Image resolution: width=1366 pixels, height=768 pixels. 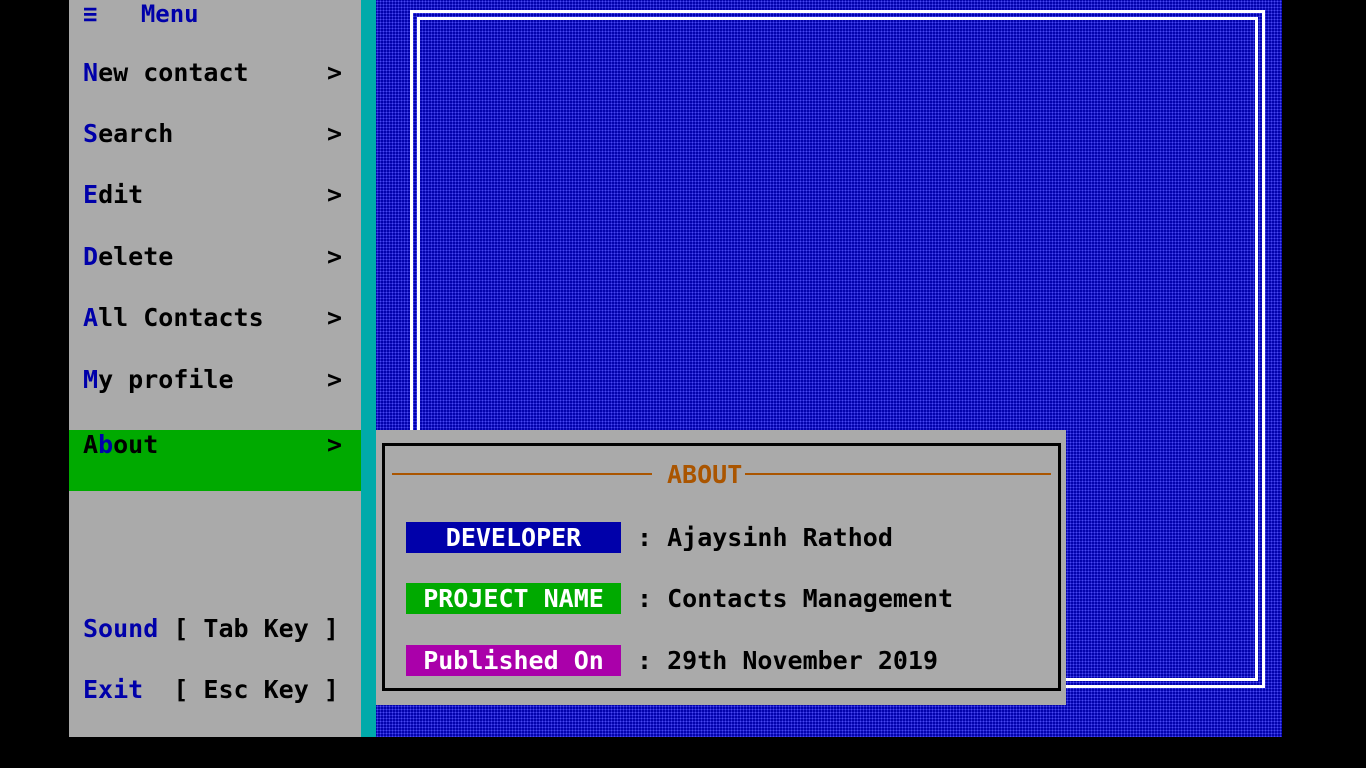 I want to click on sound-key-hint: [ Tab Key ], so click(x=256, y=628).